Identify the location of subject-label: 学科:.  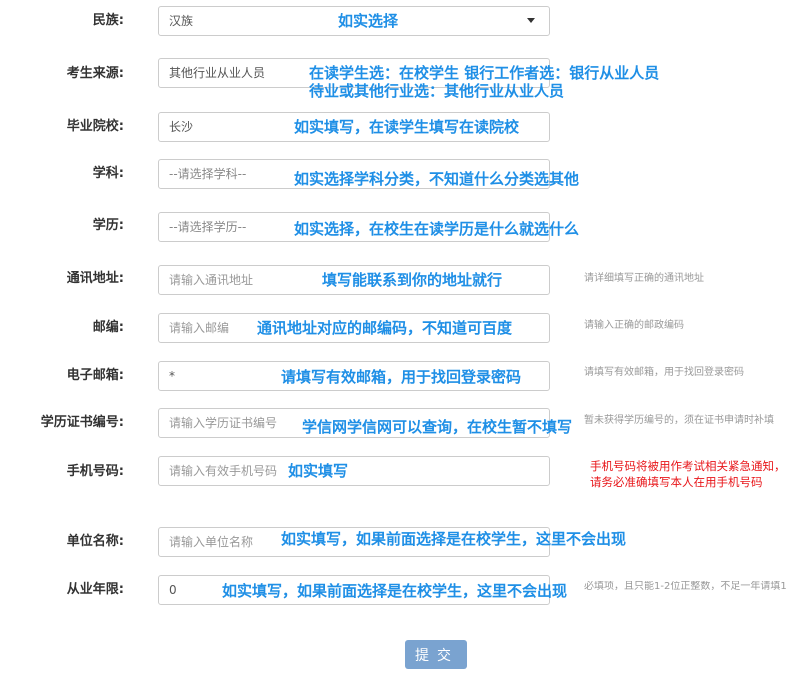
(108, 173).